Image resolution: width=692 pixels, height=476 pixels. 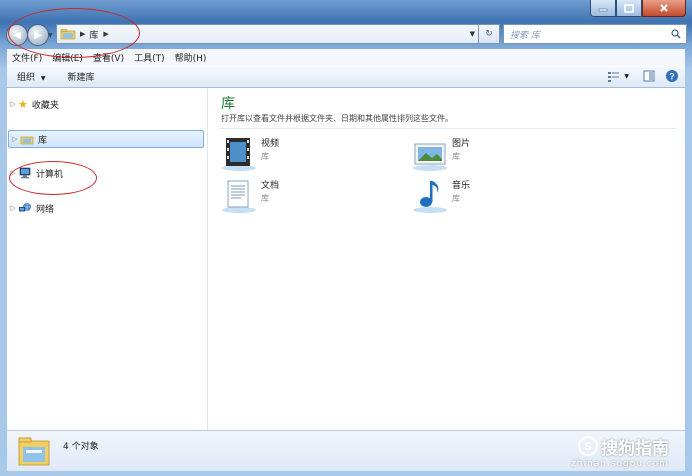 What do you see at coordinates (525, 34) in the screenshot?
I see `search-input: 搜索 库` at bounding box center [525, 34].